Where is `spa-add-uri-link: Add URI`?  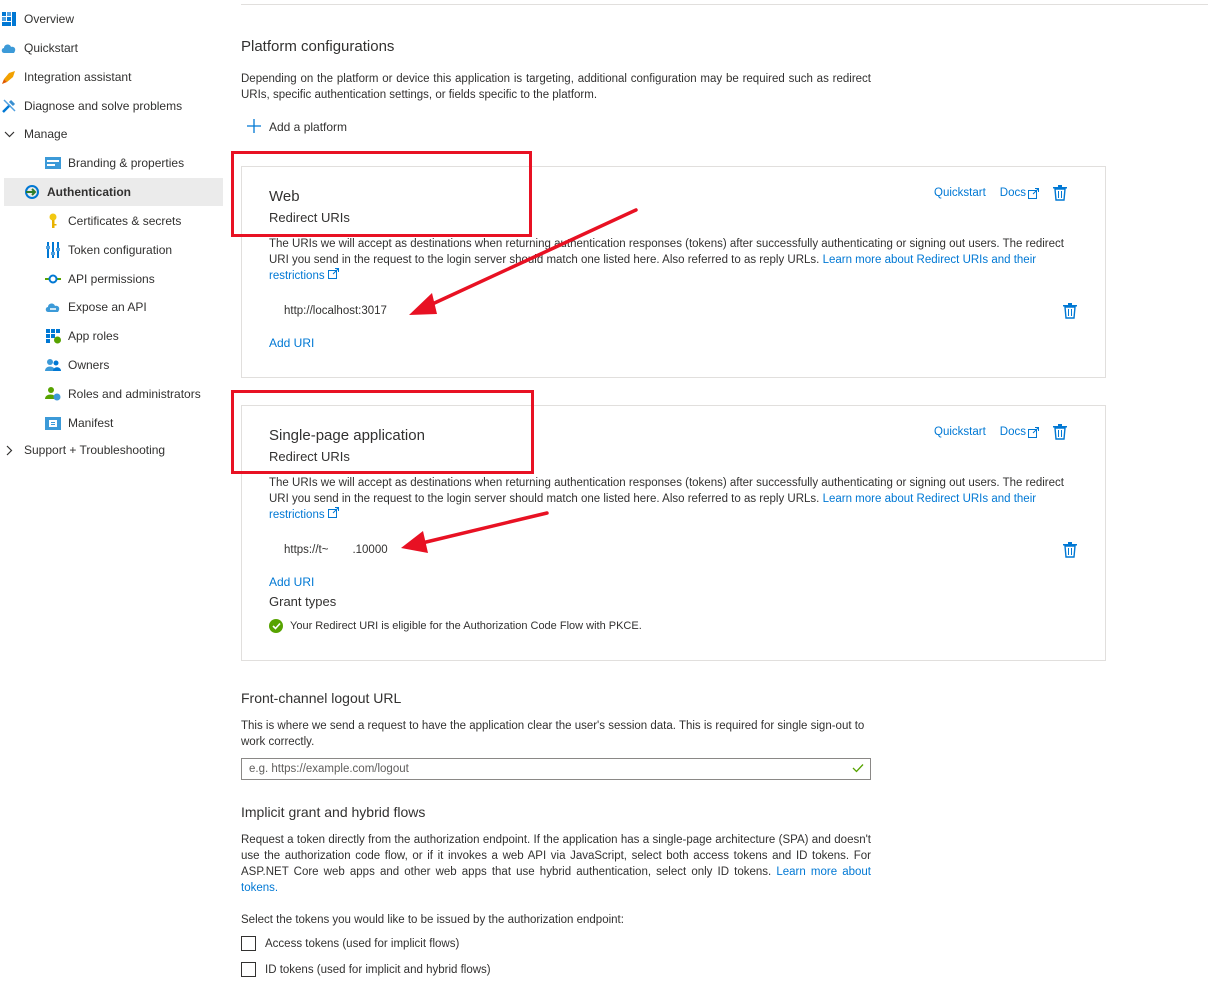 spa-add-uri-link: Add URI is located at coordinates (291, 582).